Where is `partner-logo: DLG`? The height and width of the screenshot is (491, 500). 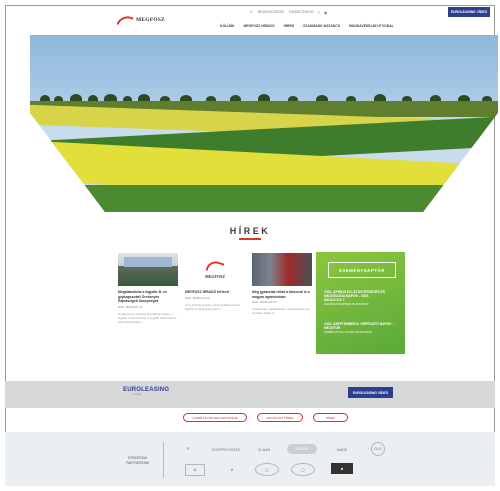 partner-logo: DLG is located at coordinates (378, 449).